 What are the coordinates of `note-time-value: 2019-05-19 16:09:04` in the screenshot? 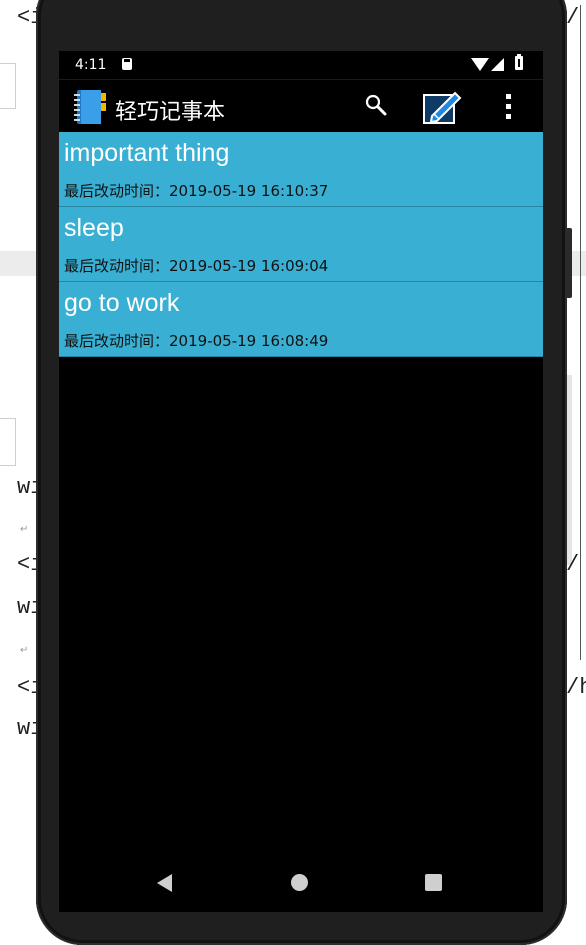 It's located at (249, 266).